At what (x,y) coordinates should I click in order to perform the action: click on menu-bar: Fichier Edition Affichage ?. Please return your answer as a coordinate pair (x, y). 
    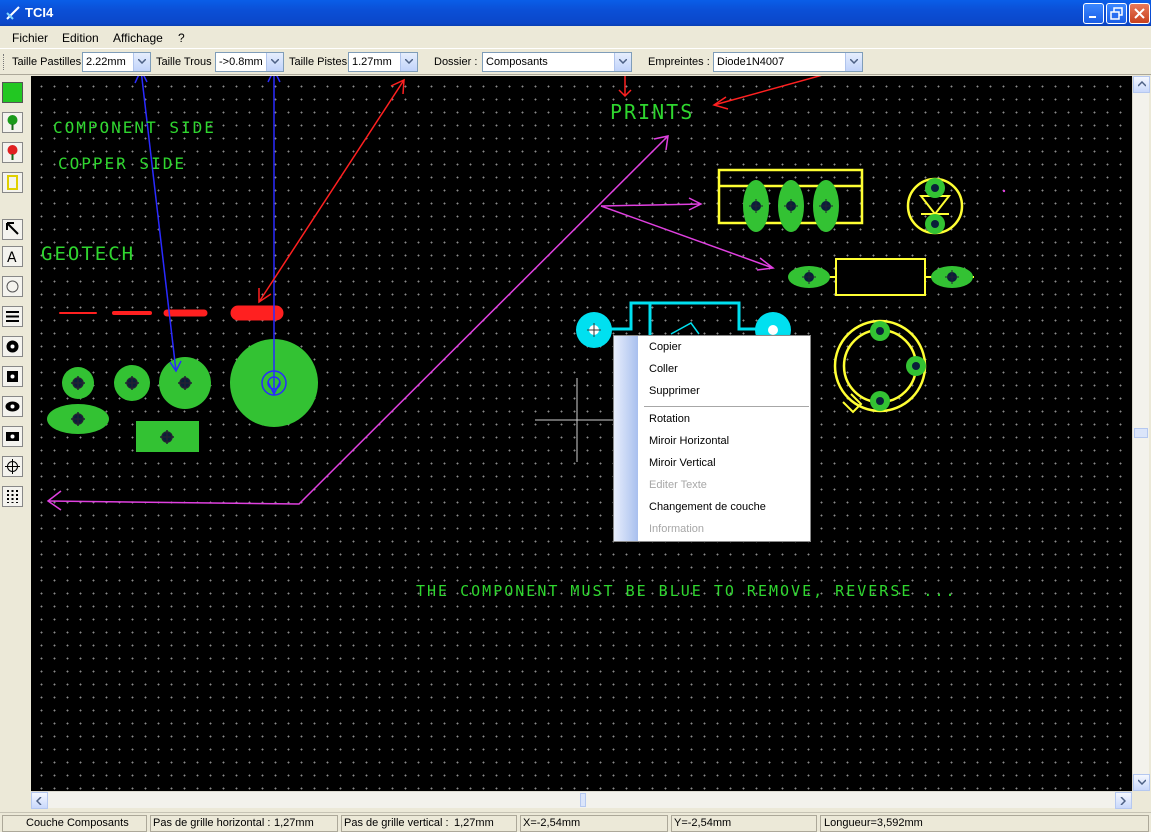
    Looking at the image, I should click on (575, 37).